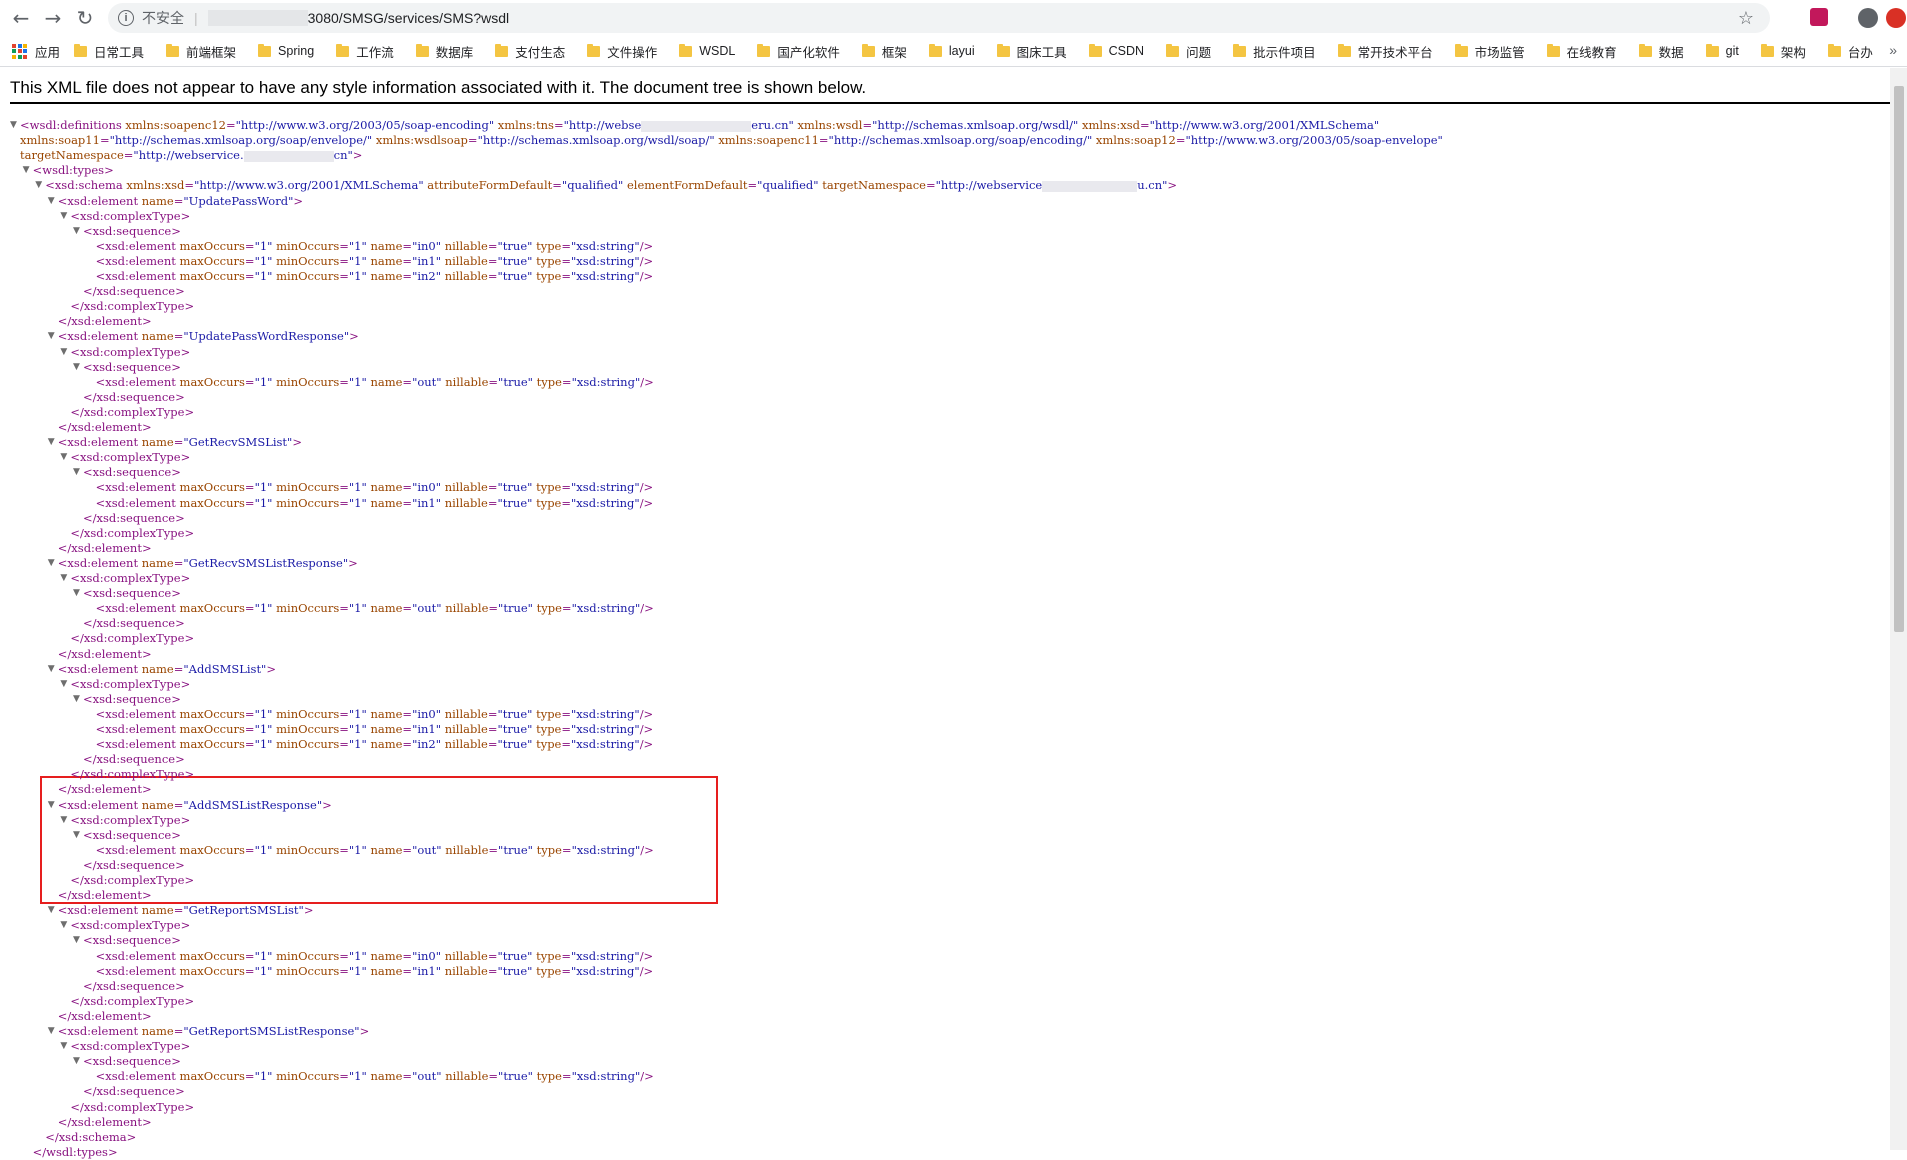 The height and width of the screenshot is (1160, 1907). I want to click on bookmark-item: 支付生态, so click(530, 51).